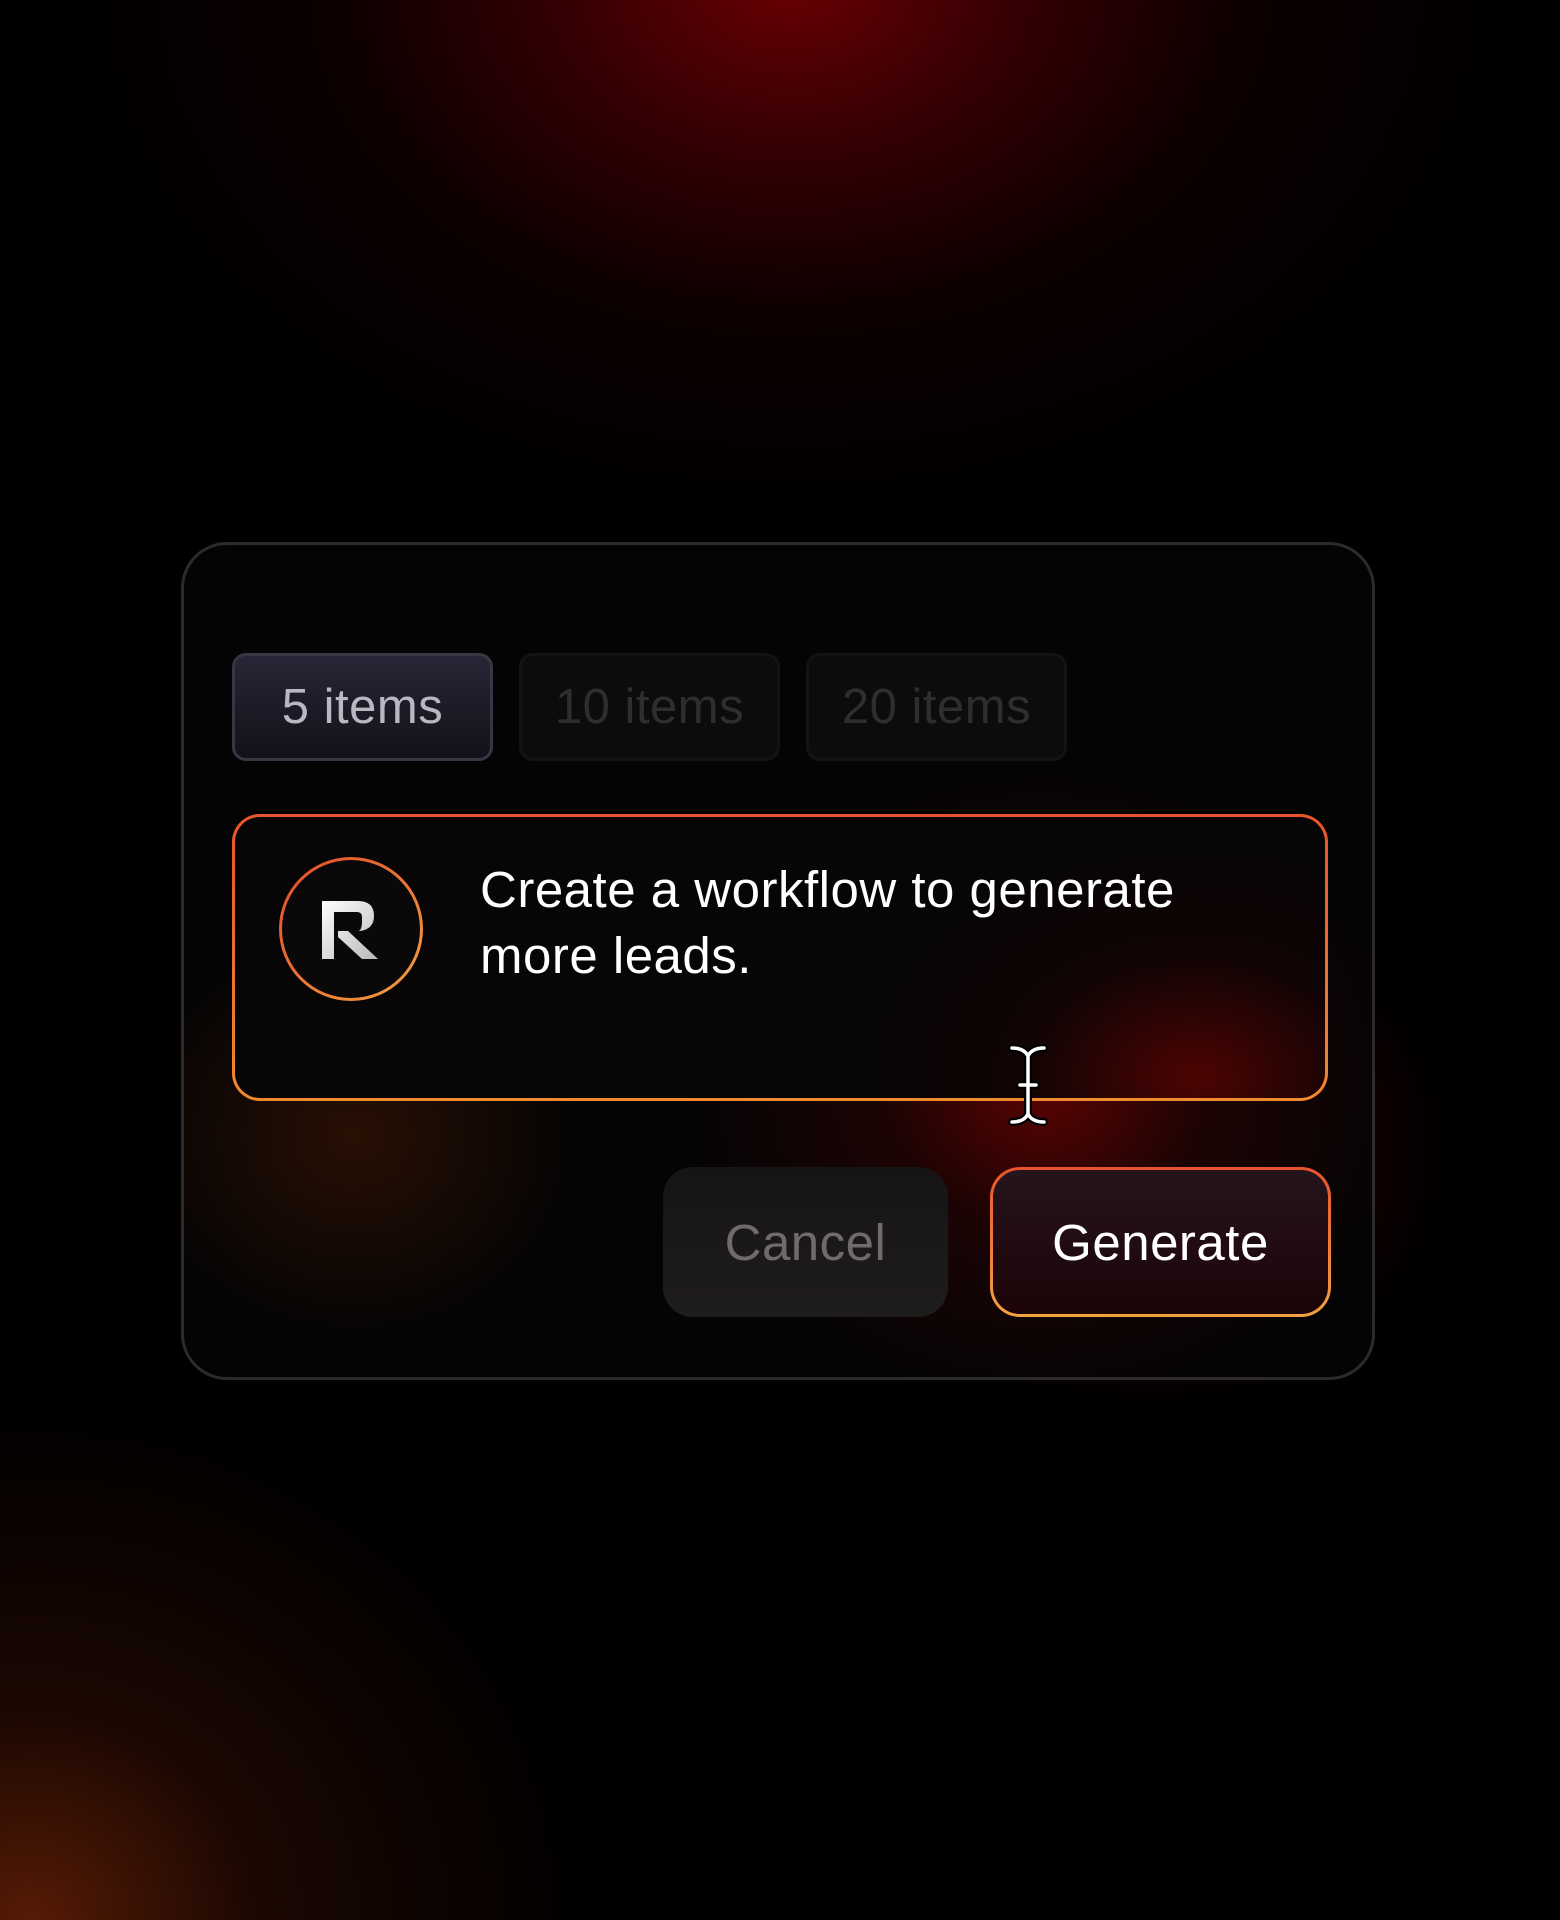 The image size is (1560, 1920). Describe the element at coordinates (1160, 1242) in the screenshot. I see `generate-button: Generate` at that location.